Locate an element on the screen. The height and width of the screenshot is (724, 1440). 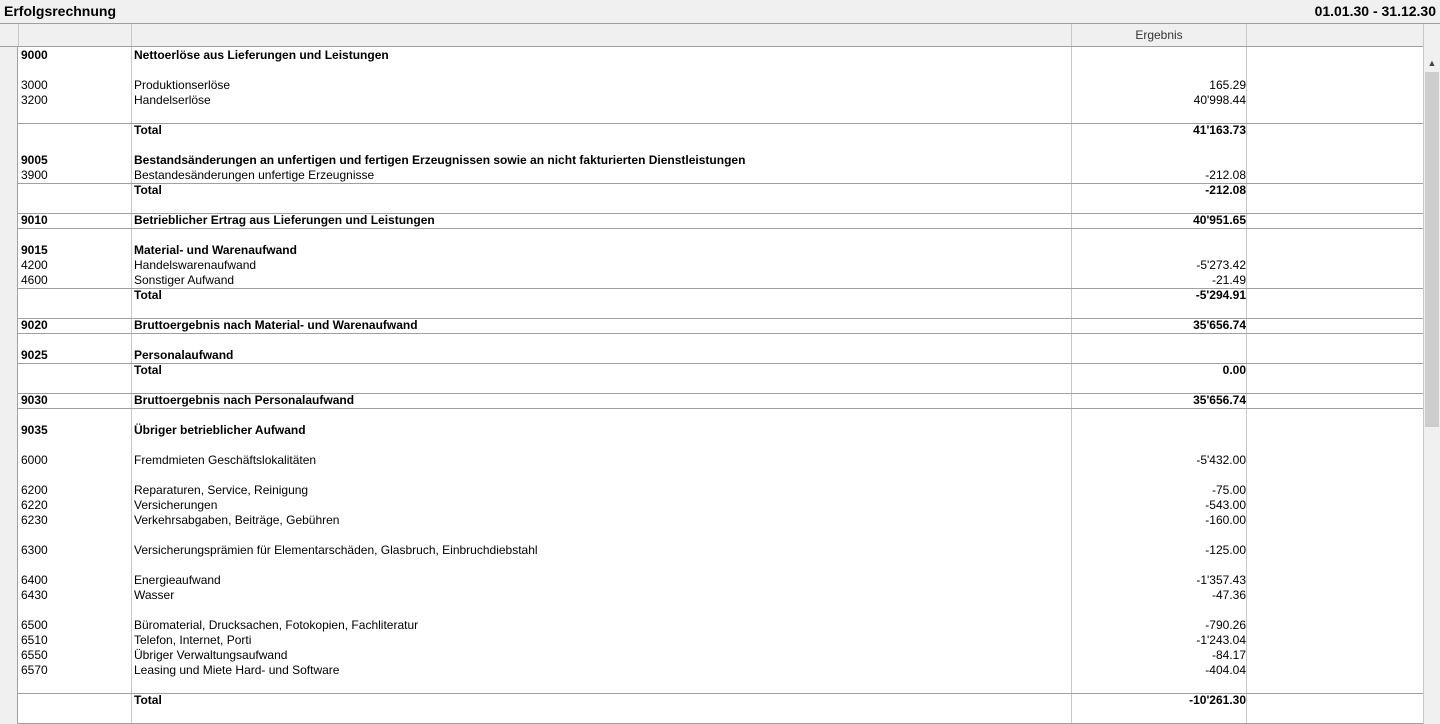
result-value-cell: -5'294.91 is located at coordinates (1220, 295).